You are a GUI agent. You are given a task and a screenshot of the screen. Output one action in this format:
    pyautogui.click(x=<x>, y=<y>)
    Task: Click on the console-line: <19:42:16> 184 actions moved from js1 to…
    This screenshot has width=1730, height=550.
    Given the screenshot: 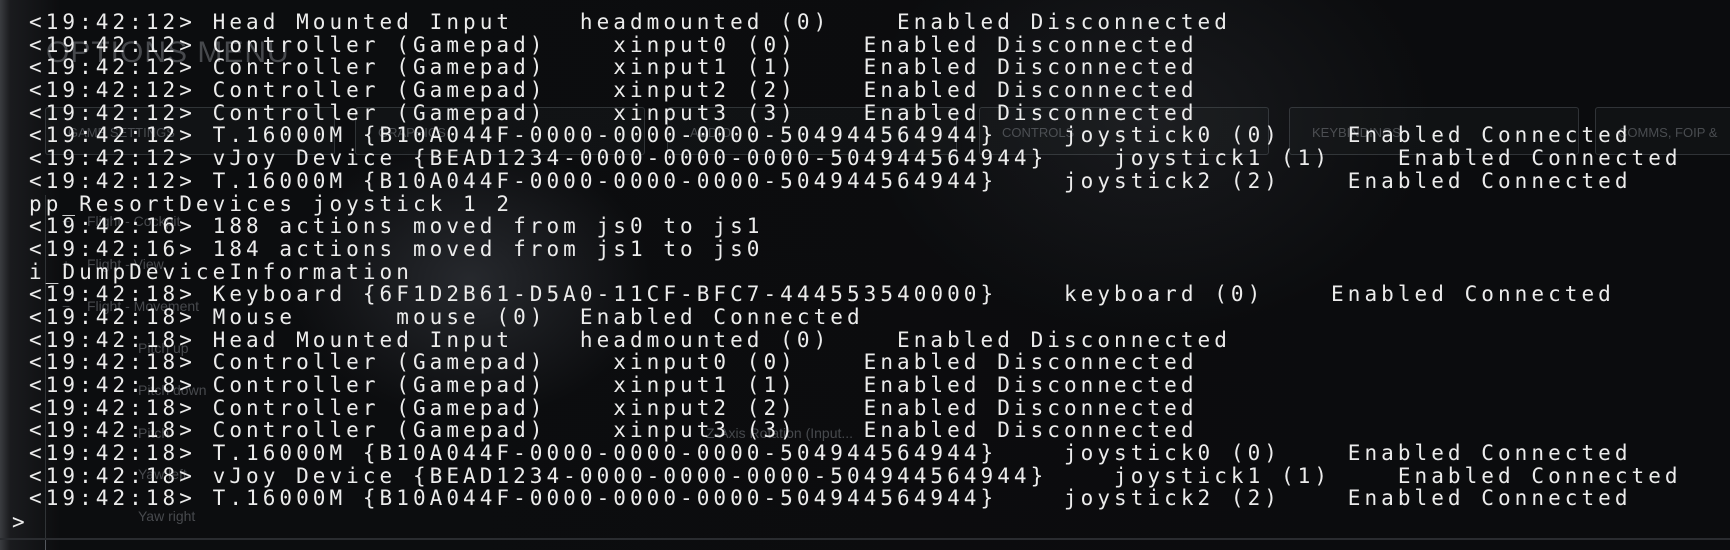 What is the action you would take?
    pyautogui.click(x=396, y=248)
    